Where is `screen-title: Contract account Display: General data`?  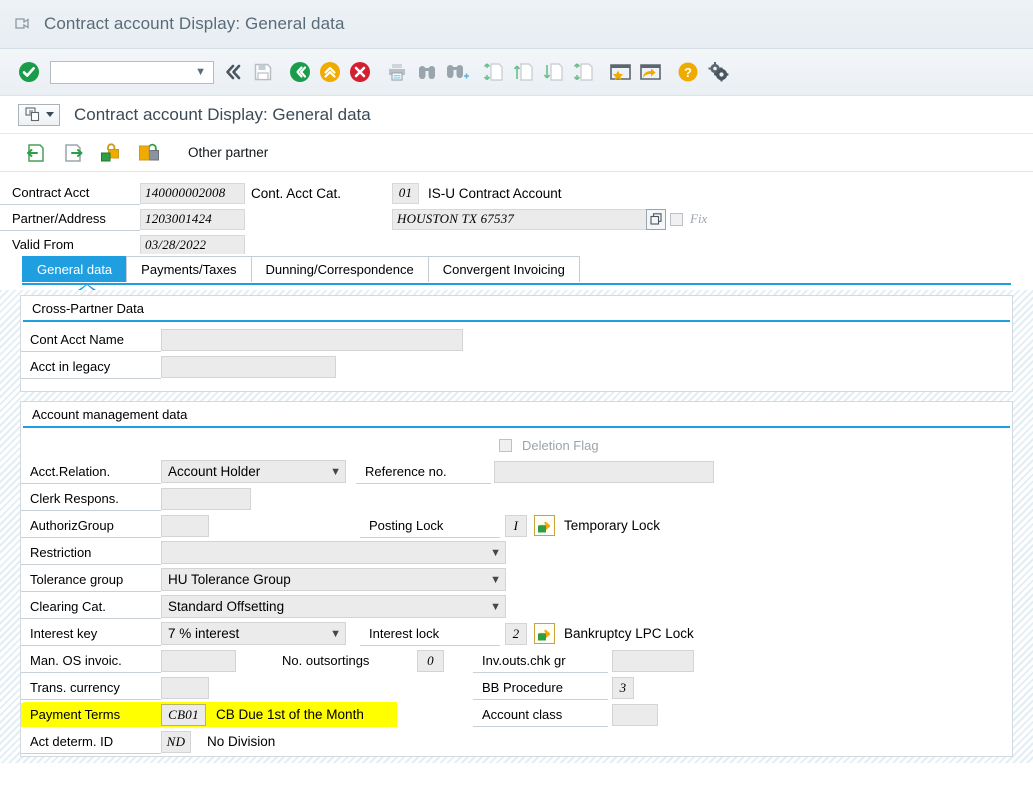
screen-title: Contract account Display: General data is located at coordinates (222, 114).